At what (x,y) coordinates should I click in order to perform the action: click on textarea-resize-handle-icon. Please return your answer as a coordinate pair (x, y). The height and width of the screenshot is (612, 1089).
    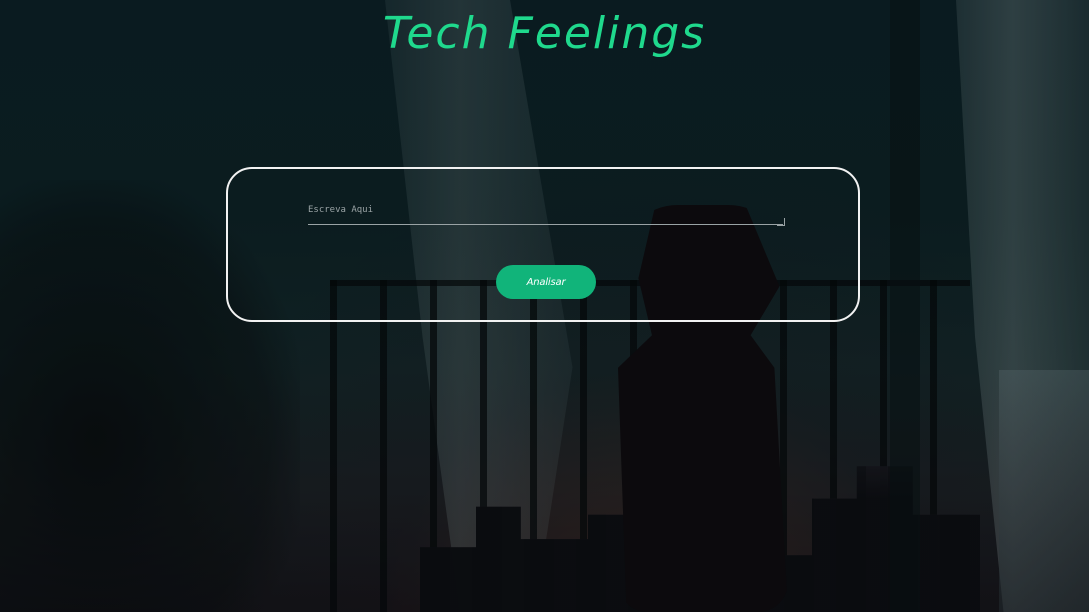
    Looking at the image, I should click on (781, 222).